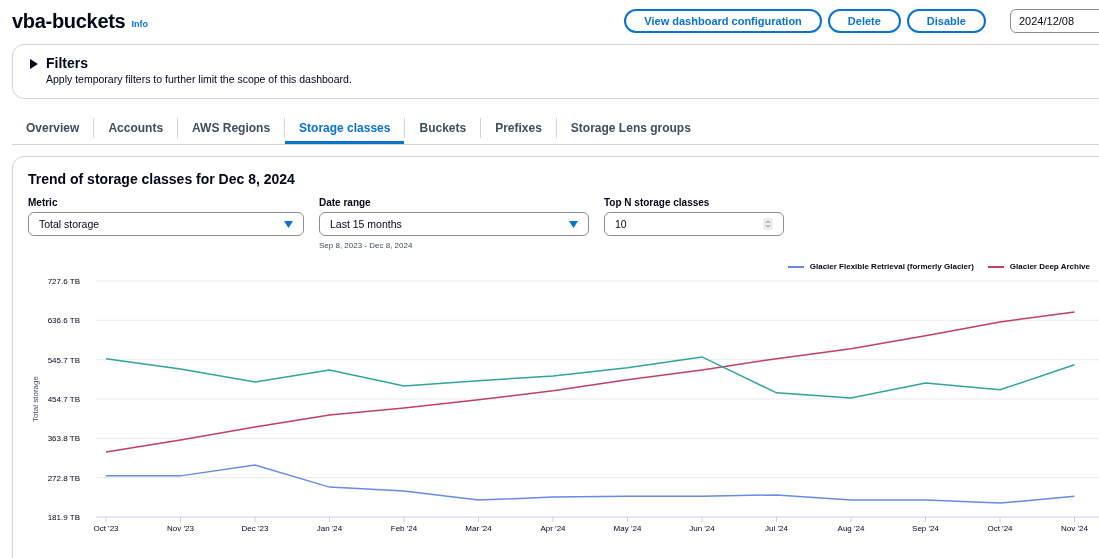 The image size is (1099, 558). What do you see at coordinates (67, 63) in the screenshot?
I see `filters-title: Filters` at bounding box center [67, 63].